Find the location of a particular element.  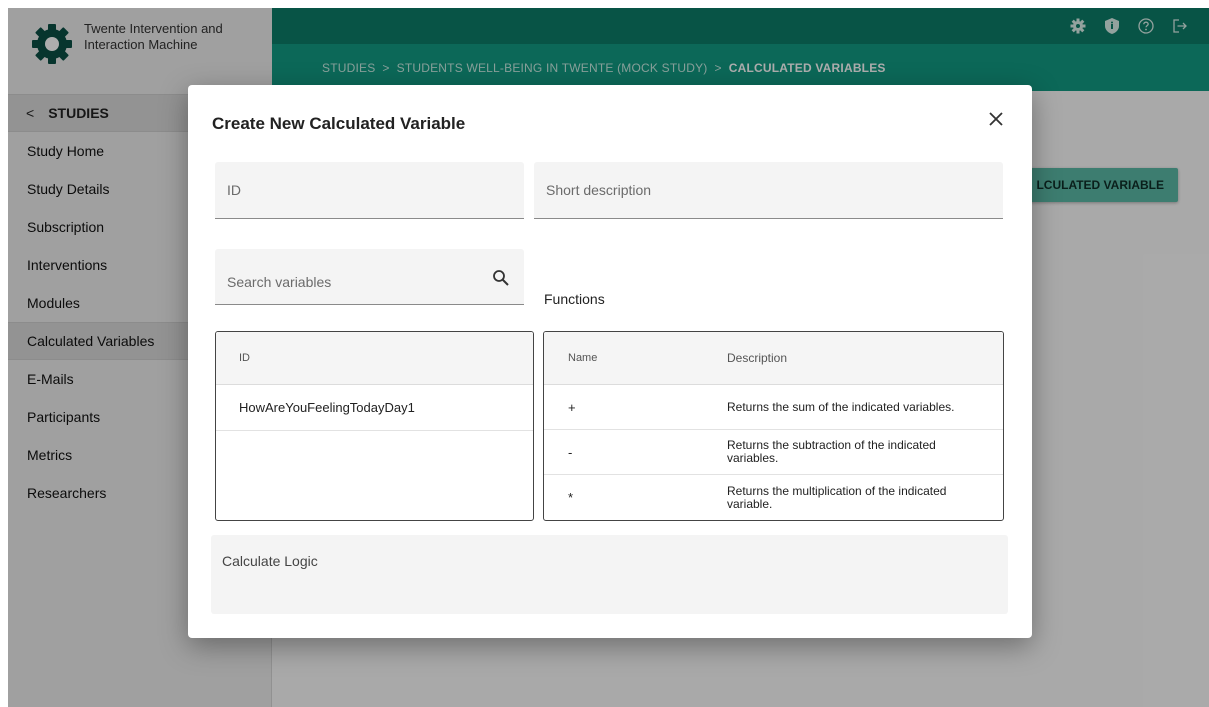

search-input is located at coordinates (369, 276).